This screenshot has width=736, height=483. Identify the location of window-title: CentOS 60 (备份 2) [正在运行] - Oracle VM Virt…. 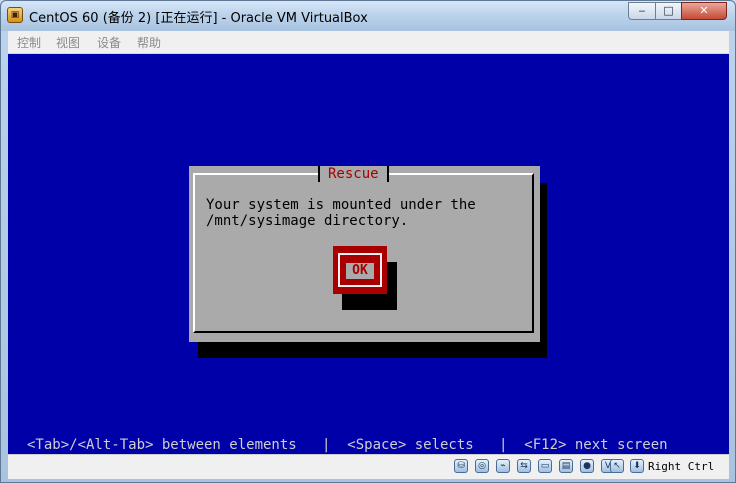
(198, 18).